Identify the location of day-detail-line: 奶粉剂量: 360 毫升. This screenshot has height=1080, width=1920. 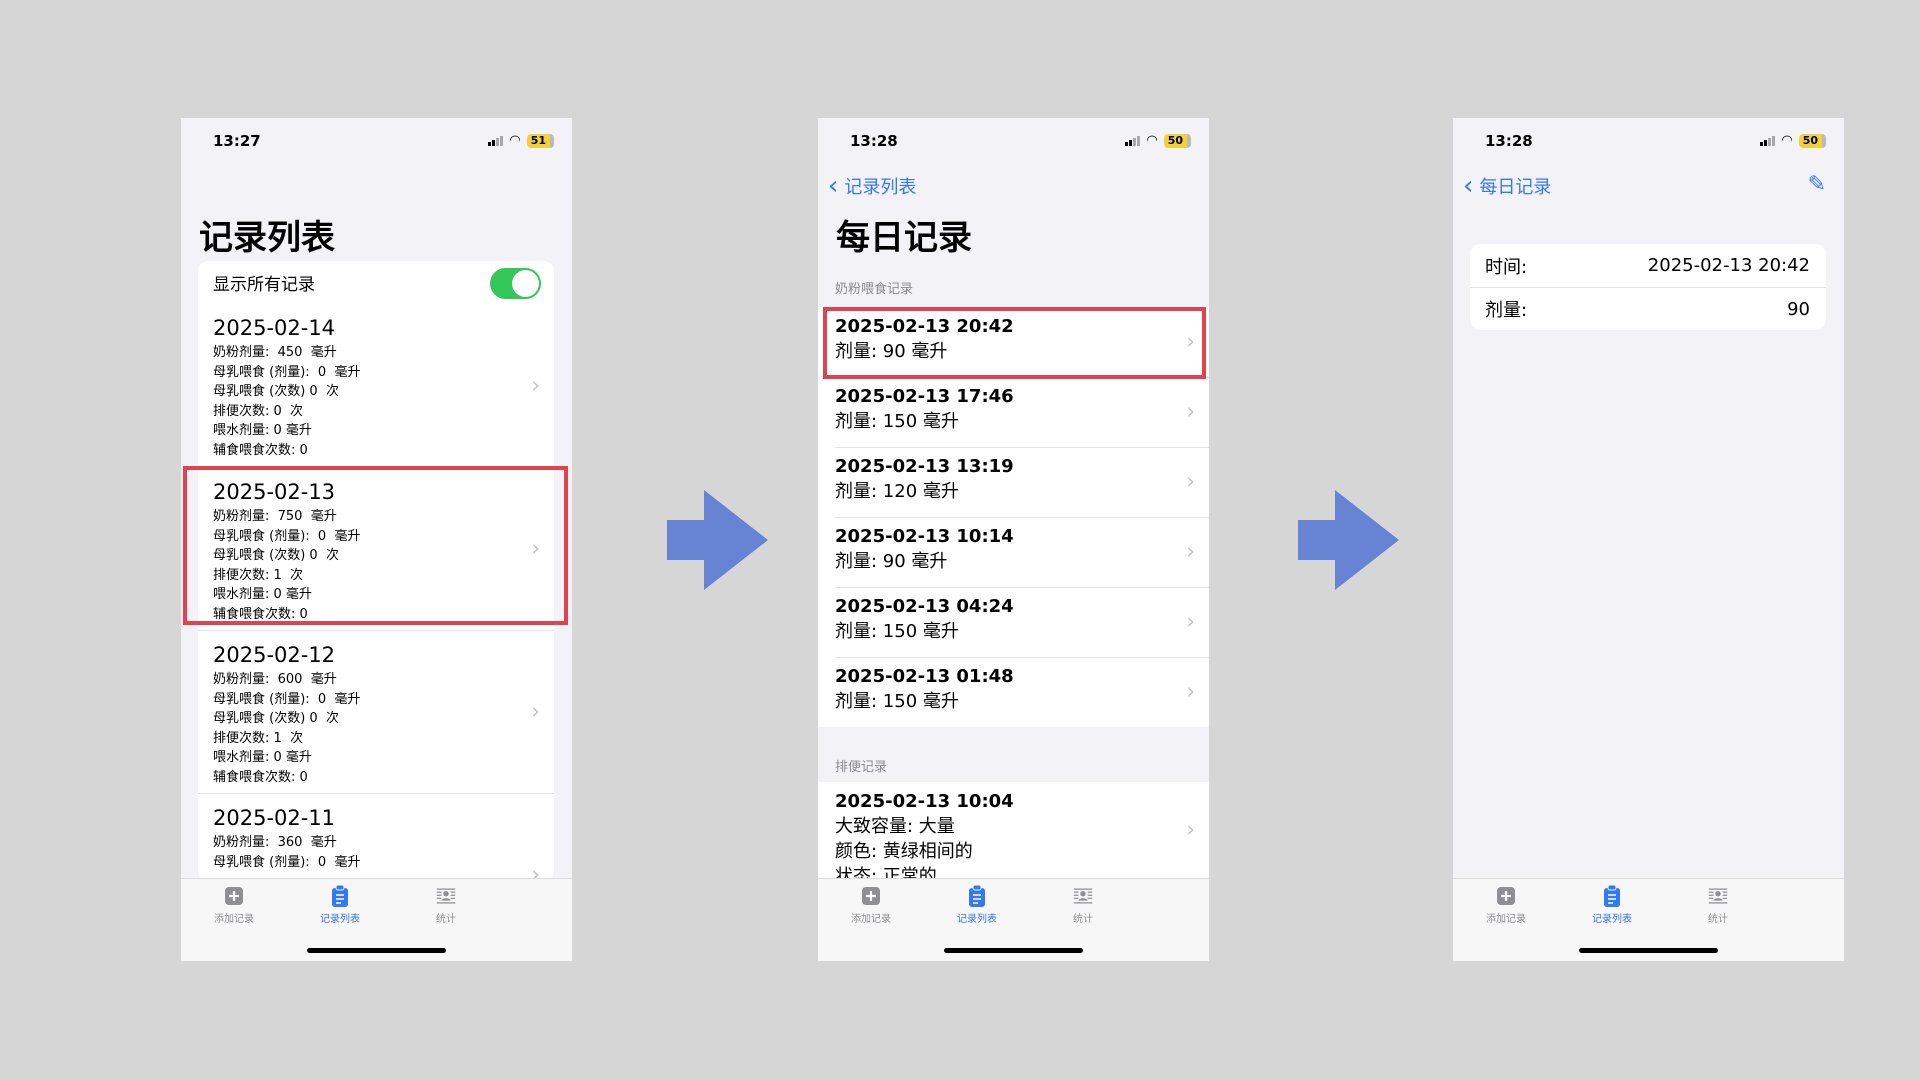
(275, 842).